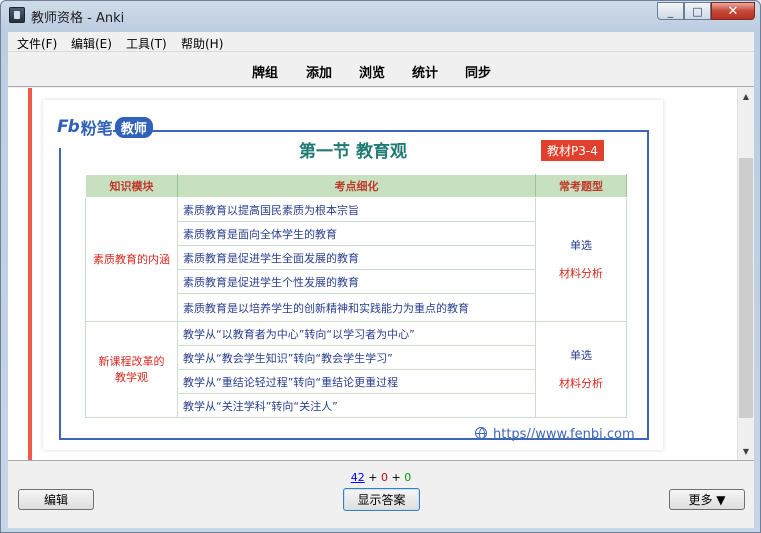  What do you see at coordinates (146, 43) in the screenshot?
I see `menu-tools: 工具(T)` at bounding box center [146, 43].